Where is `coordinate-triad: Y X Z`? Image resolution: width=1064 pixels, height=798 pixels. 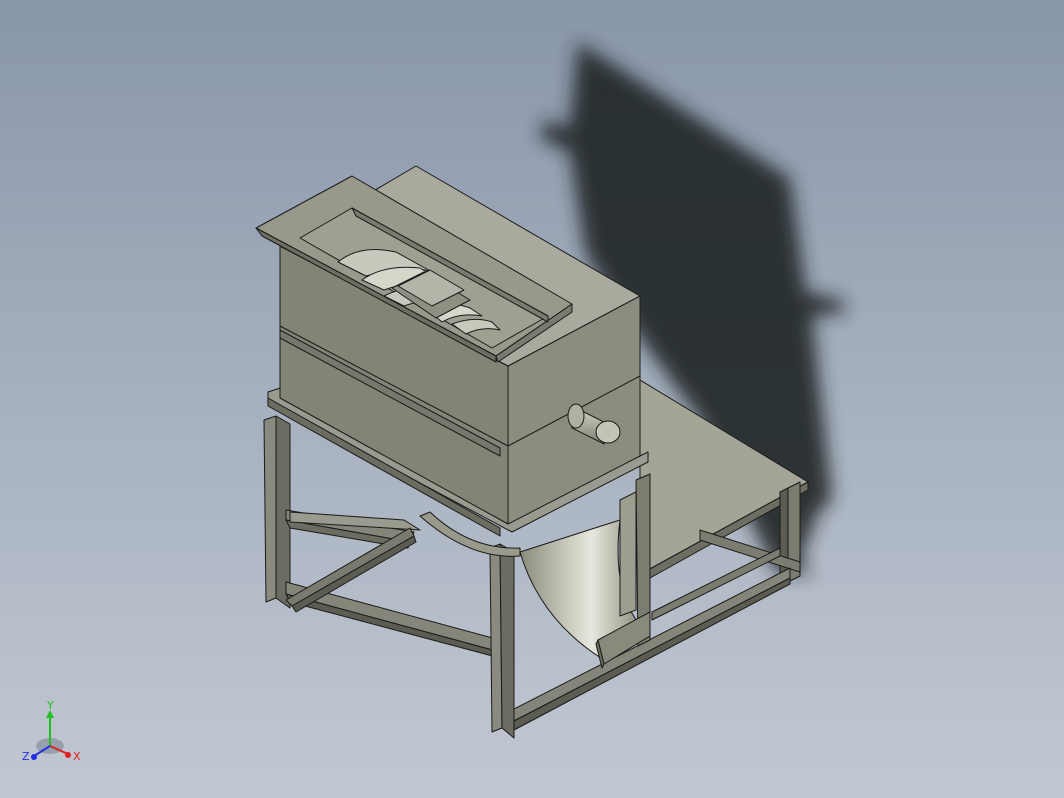 coordinate-triad: Y X Z is located at coordinates (54, 736).